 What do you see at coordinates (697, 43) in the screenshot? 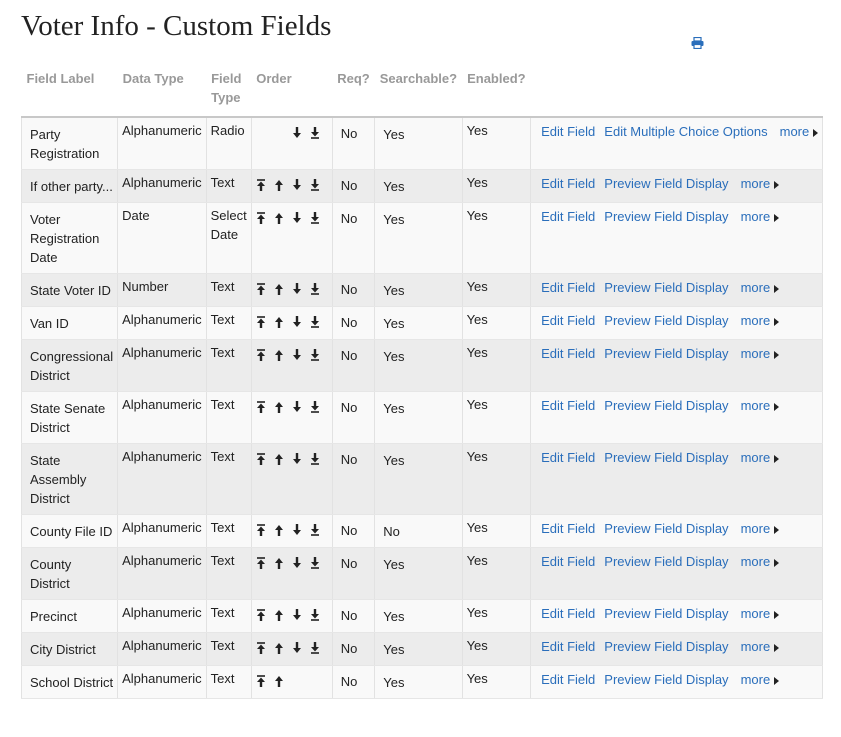
I see `print-icon` at bounding box center [697, 43].